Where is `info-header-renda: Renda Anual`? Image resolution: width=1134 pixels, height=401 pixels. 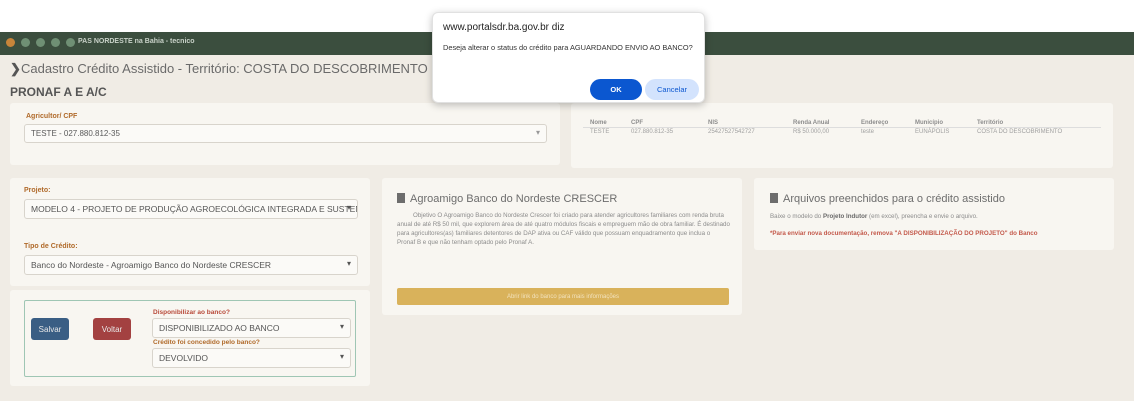
info-header-renda: Renda Anual is located at coordinates (811, 123).